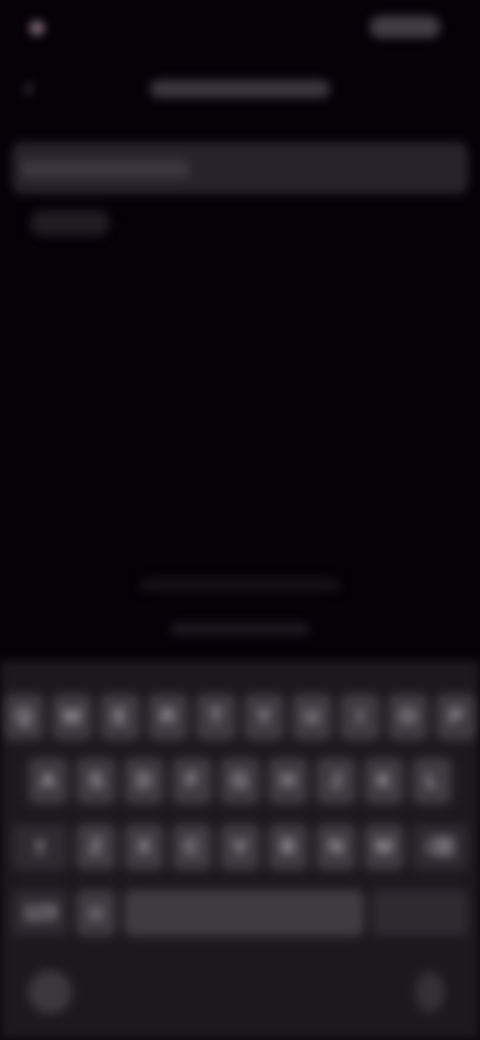  Describe the element at coordinates (336, 781) in the screenshot. I see `key-j: J` at that location.